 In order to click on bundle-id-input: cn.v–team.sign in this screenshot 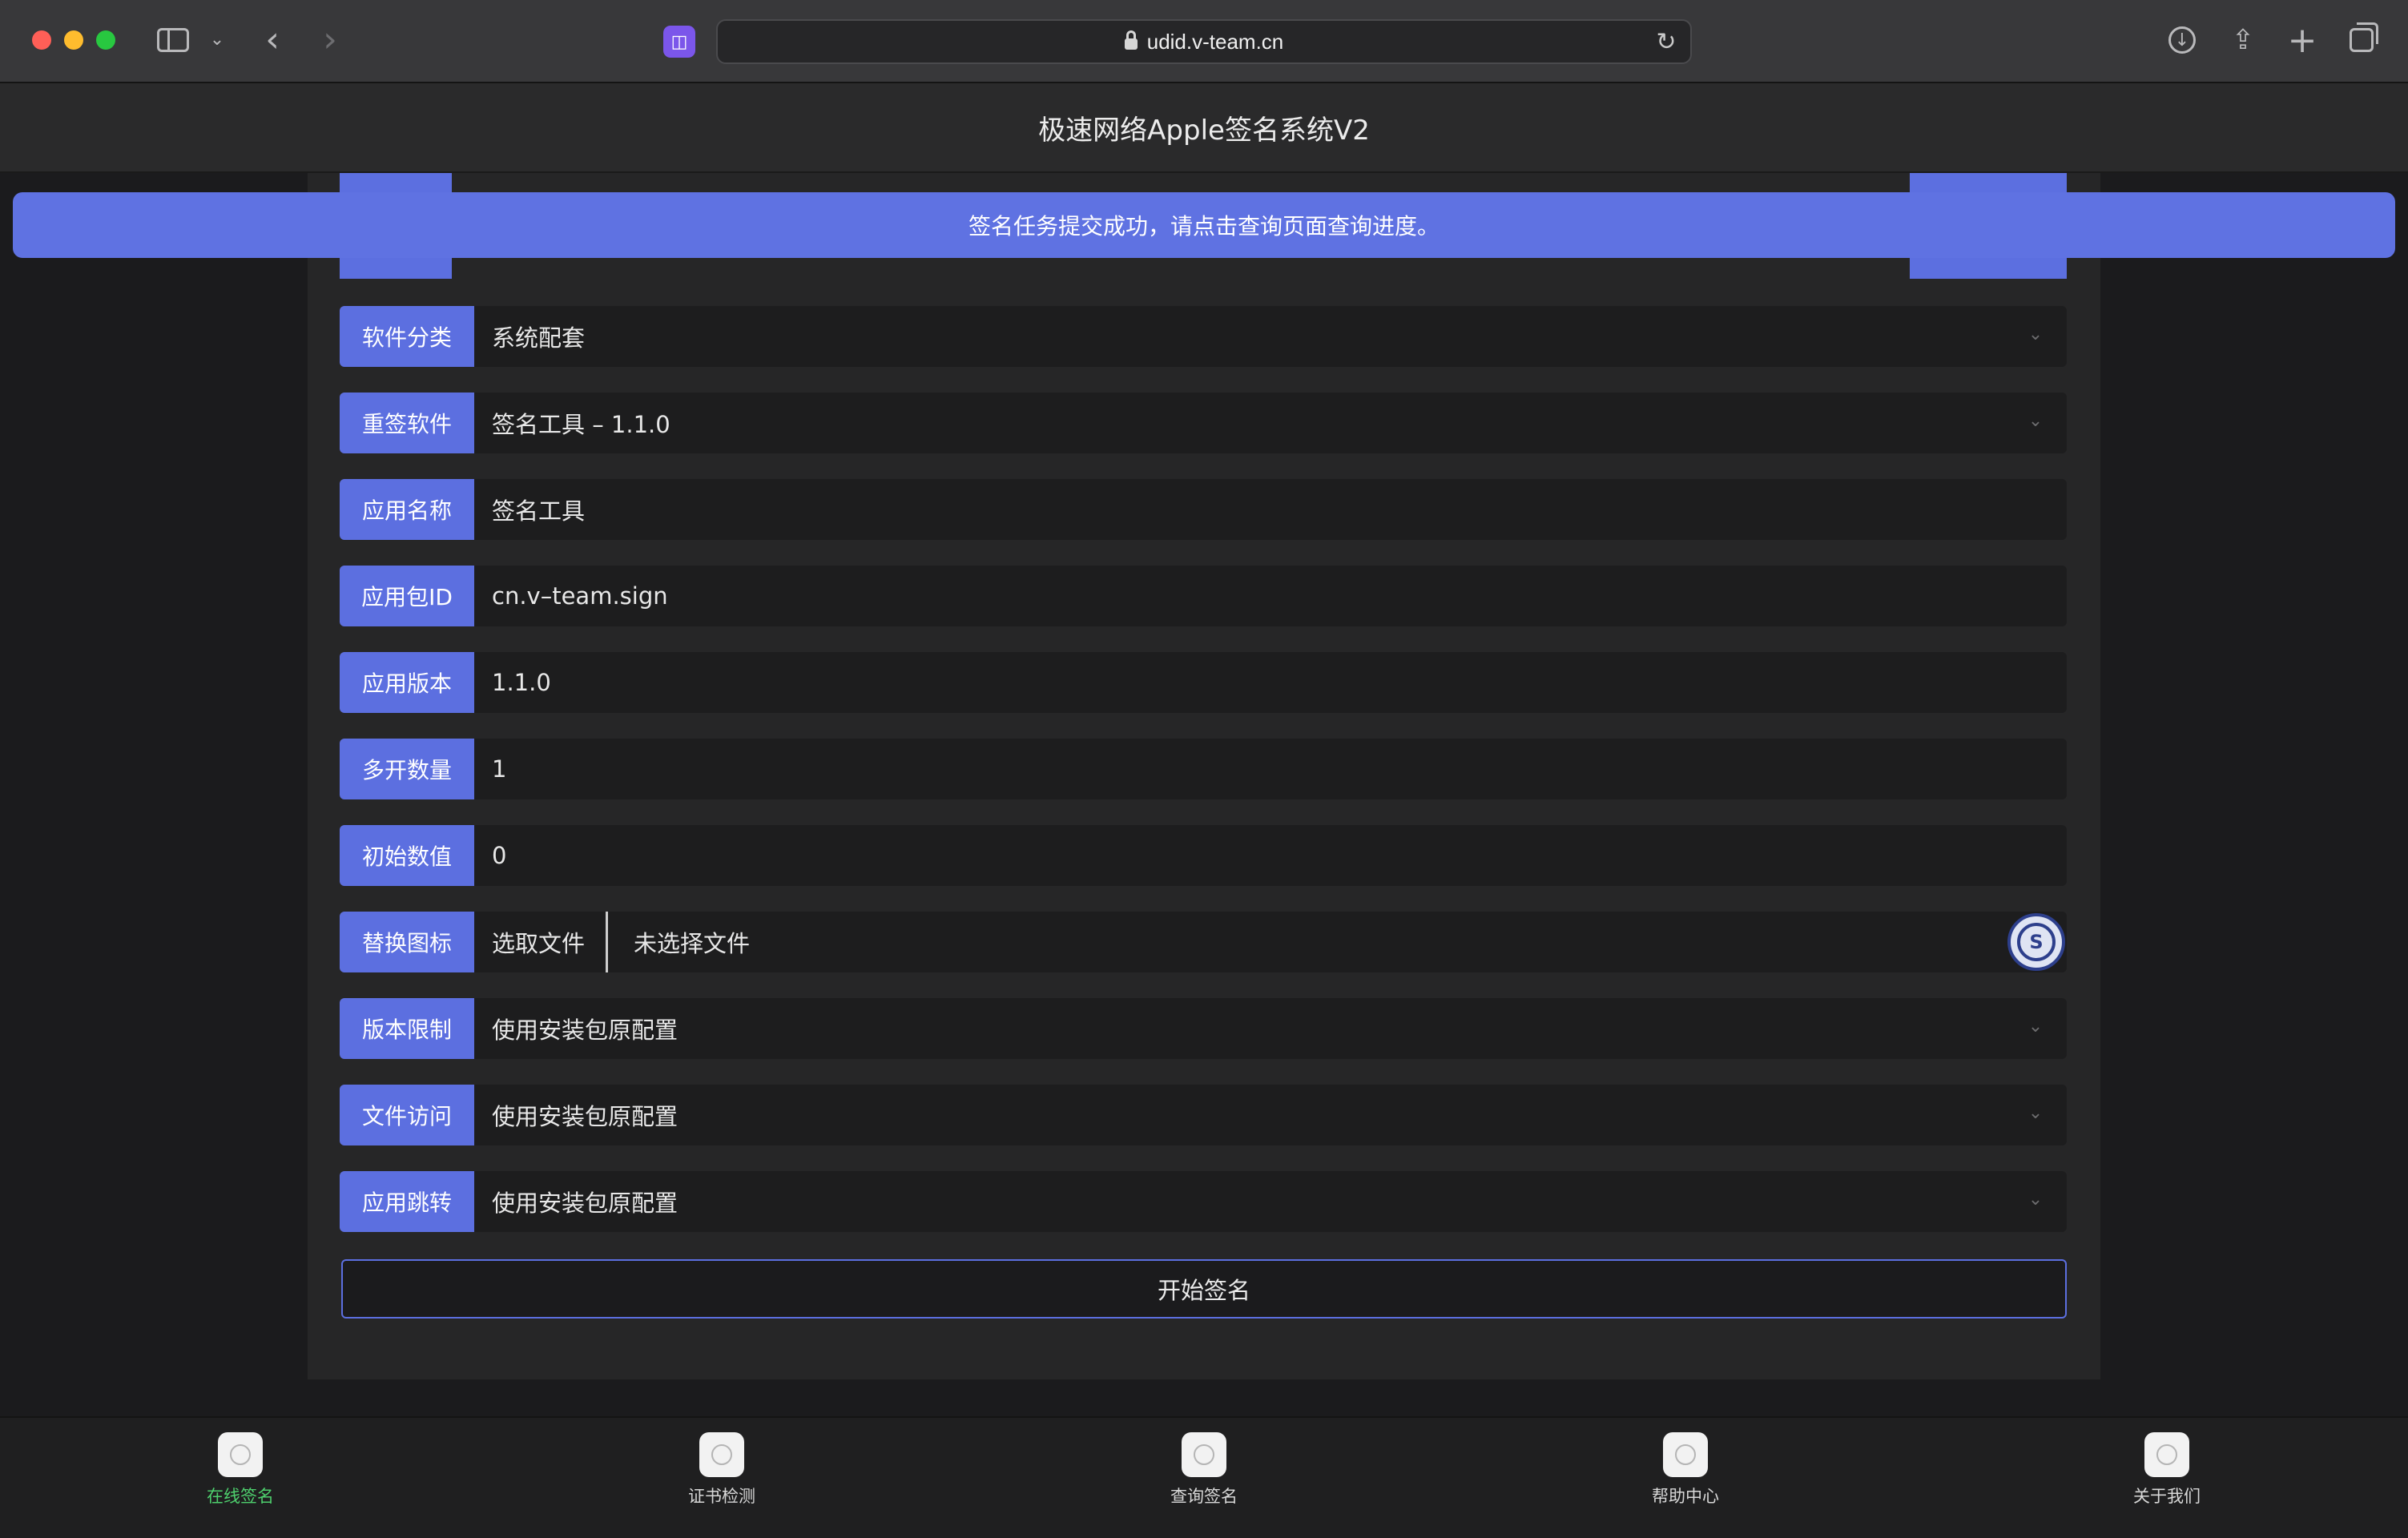, I will do `click(1270, 596)`.